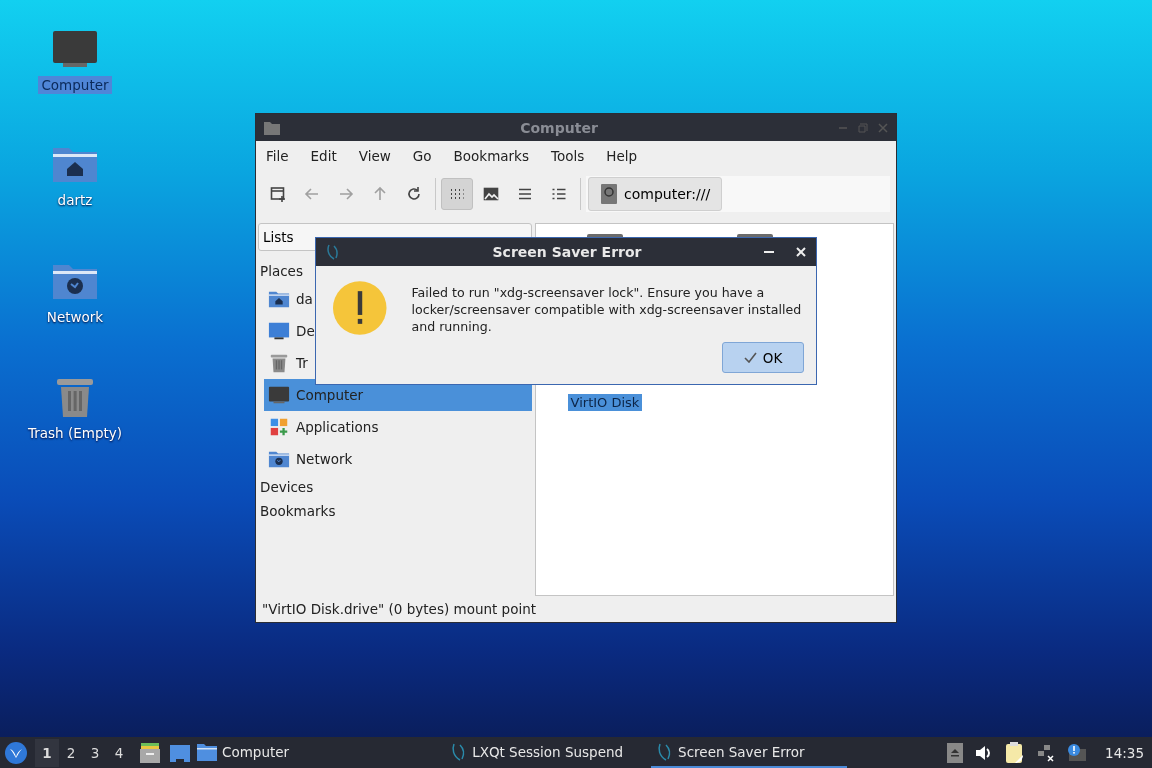 Image resolution: width=1152 pixels, height=768 pixels. I want to click on error-message: Failed to run "xdg-screensaver lock". Ensure you have a locker/screensaver compatible with xdg-screensaver installed and running., so click(607, 310).